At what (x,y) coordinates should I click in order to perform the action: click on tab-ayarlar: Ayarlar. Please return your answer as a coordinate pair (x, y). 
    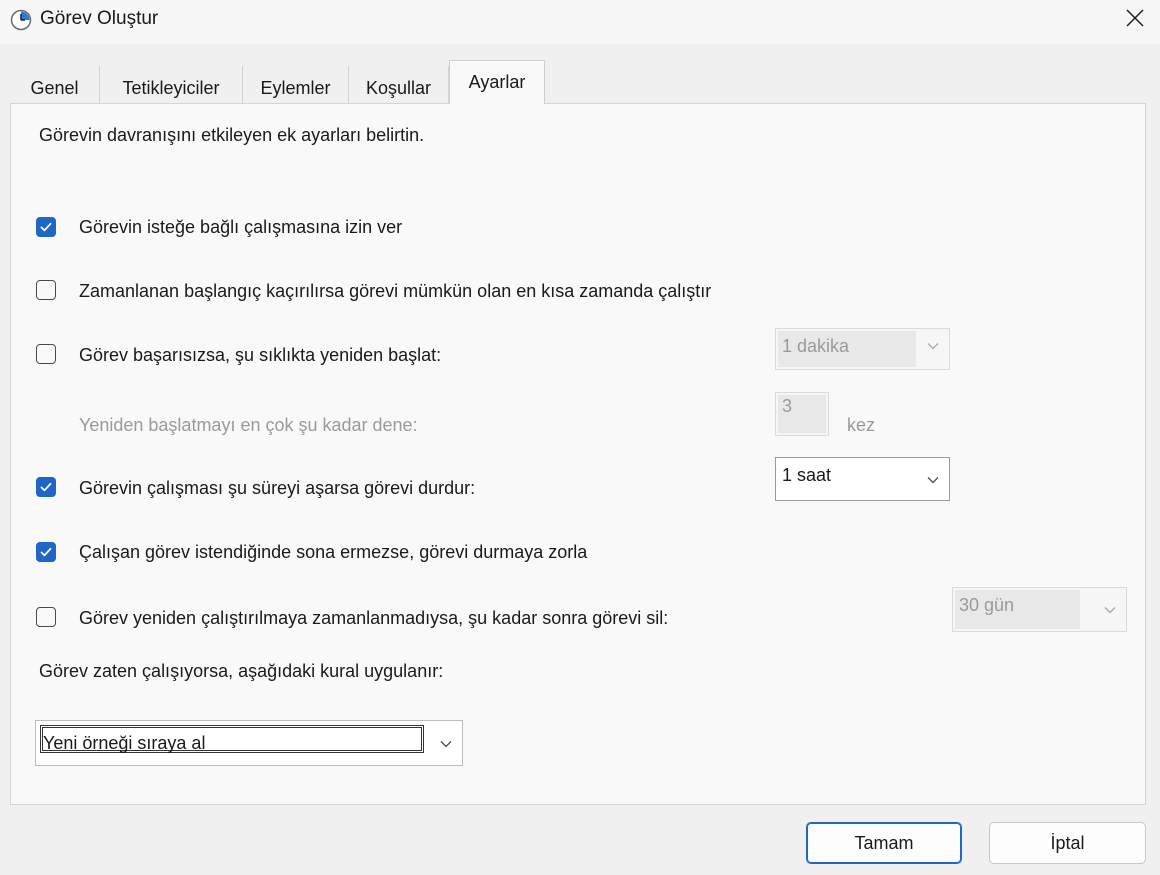
    Looking at the image, I should click on (497, 82).